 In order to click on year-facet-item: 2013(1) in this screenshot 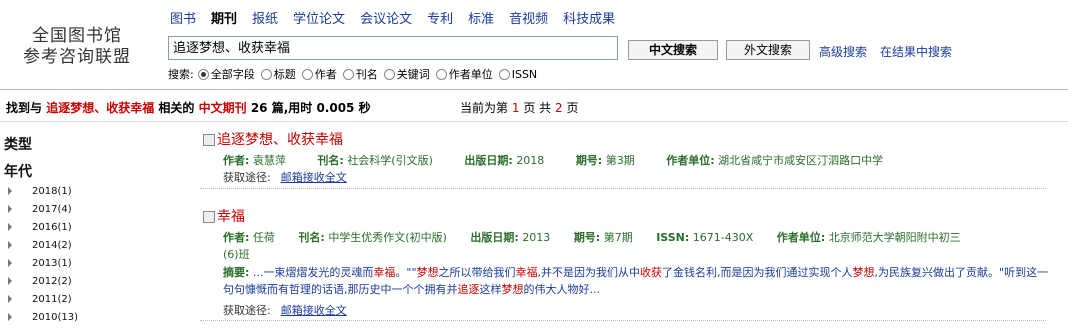, I will do `click(43, 263)`.